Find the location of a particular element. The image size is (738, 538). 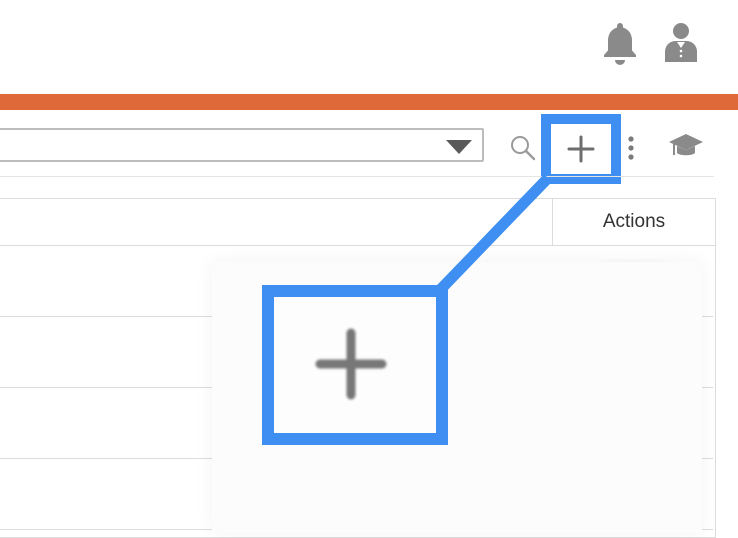

add-button is located at coordinates (581, 149).